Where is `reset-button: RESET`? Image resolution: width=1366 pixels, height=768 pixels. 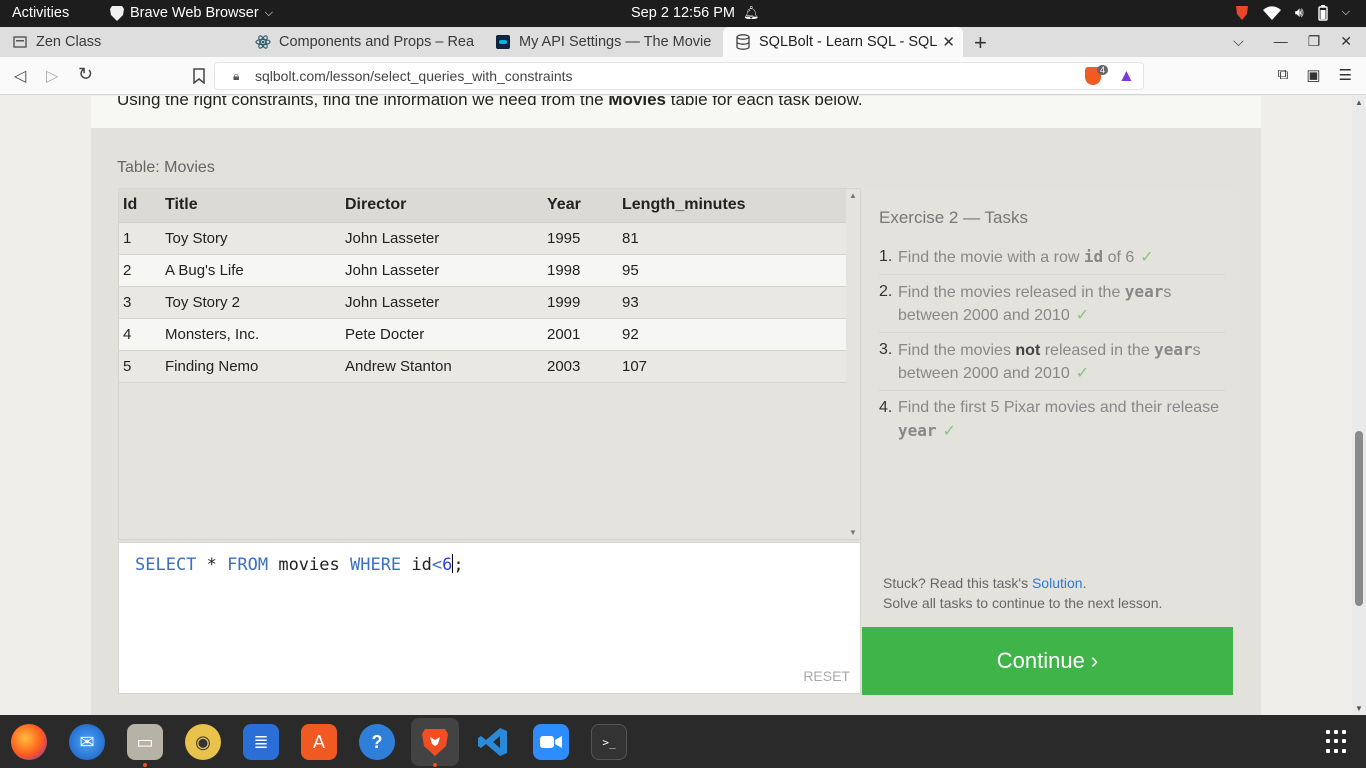
reset-button: RESET is located at coordinates (826, 676).